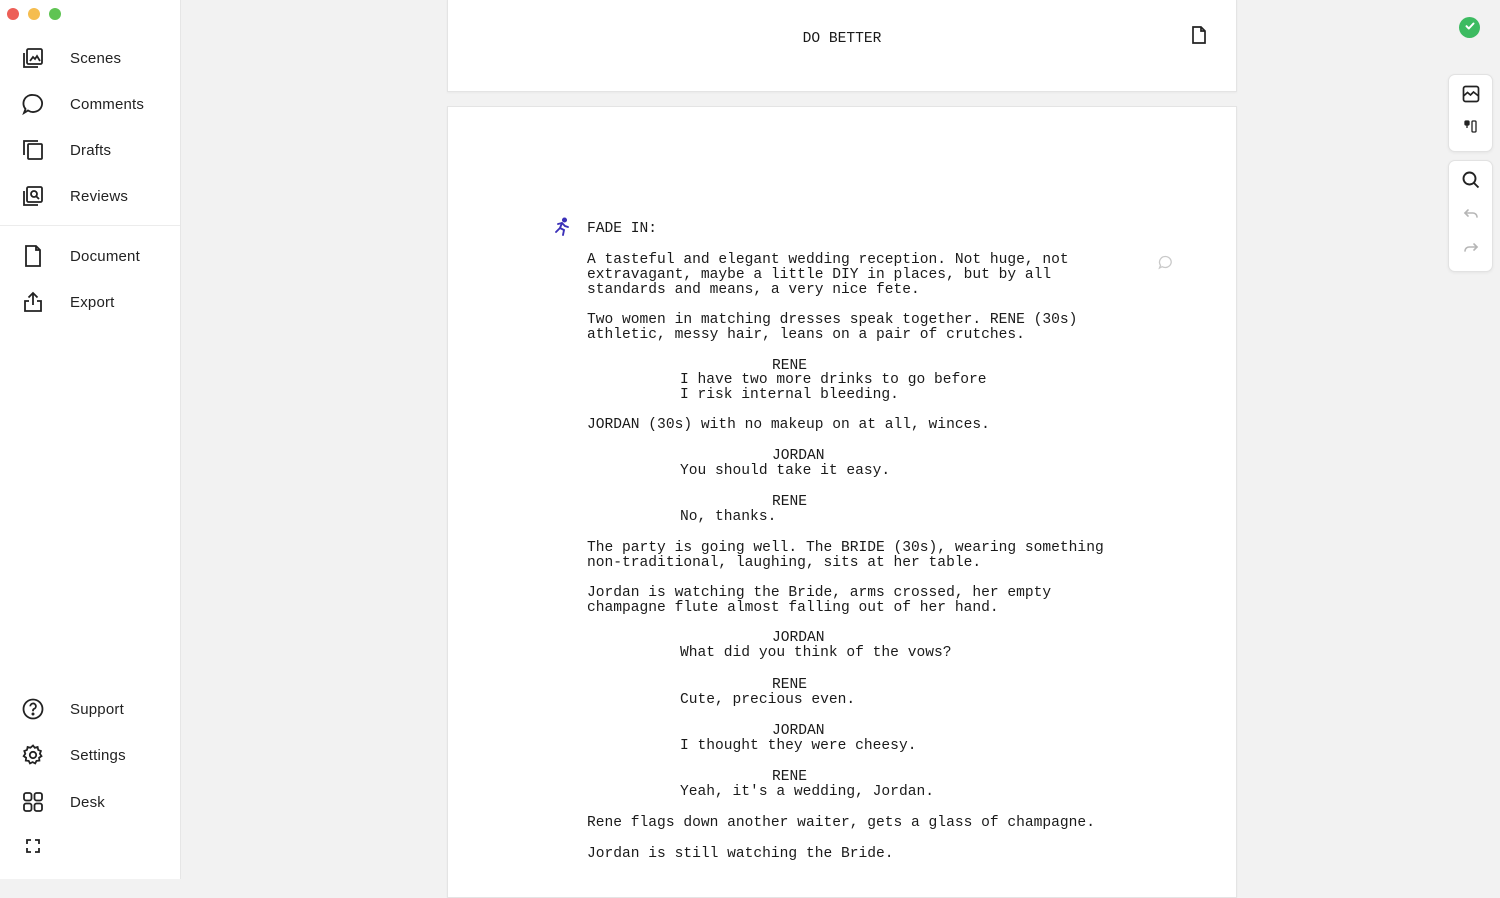  I want to click on sidebar-item-scenes: Scenes, so click(95, 58).